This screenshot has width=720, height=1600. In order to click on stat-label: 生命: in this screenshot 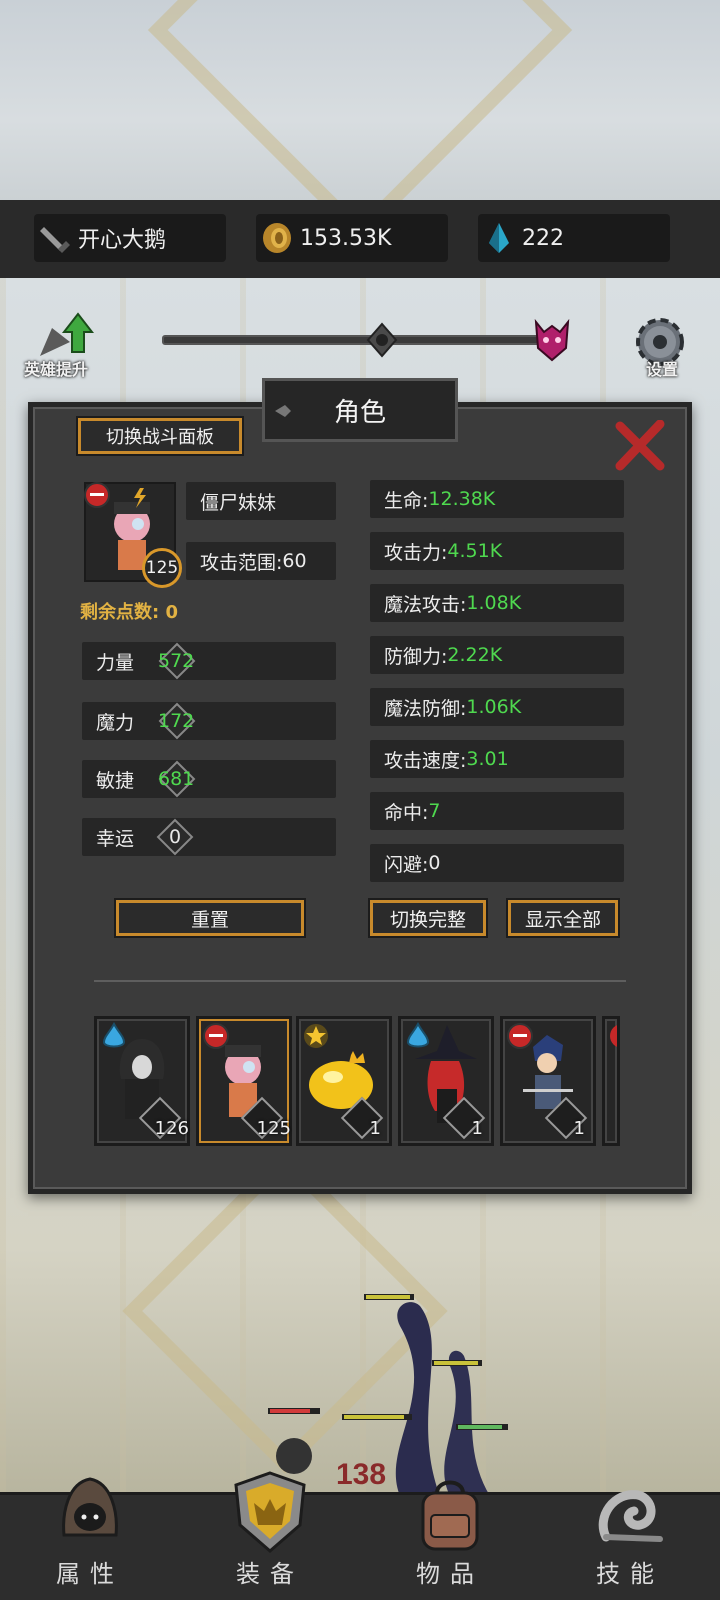, I will do `click(406, 500)`.